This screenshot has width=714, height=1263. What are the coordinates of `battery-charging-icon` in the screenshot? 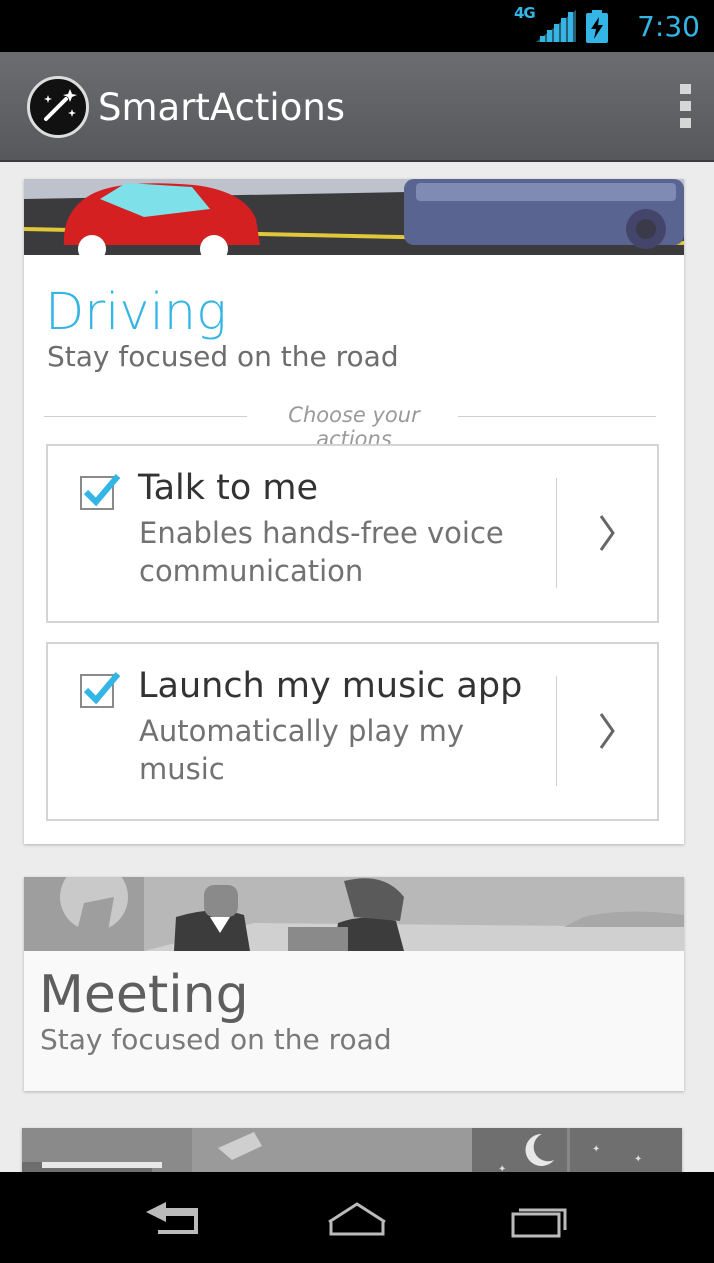 It's located at (597, 26).